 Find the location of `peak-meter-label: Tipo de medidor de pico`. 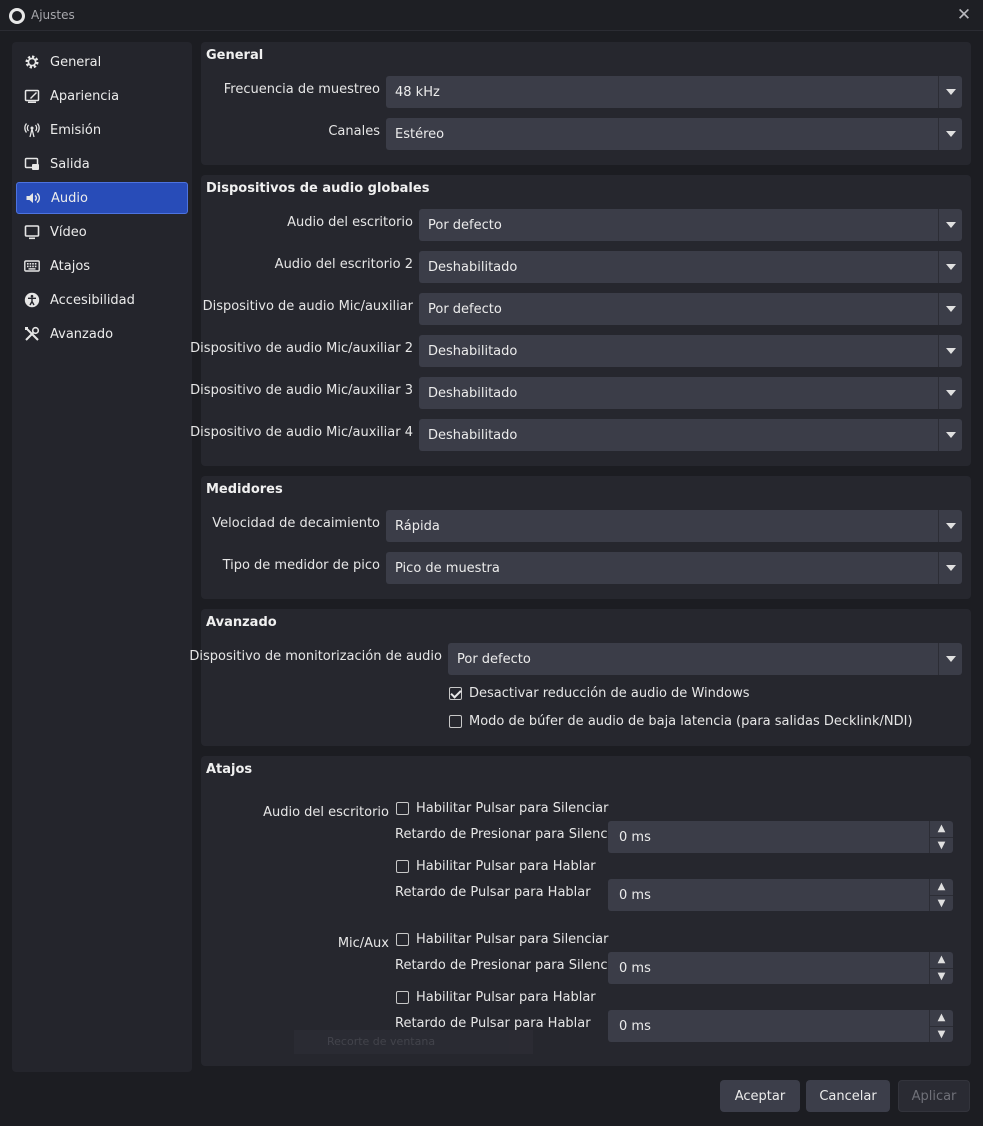

peak-meter-label: Tipo de medidor de pico is located at coordinates (301, 565).